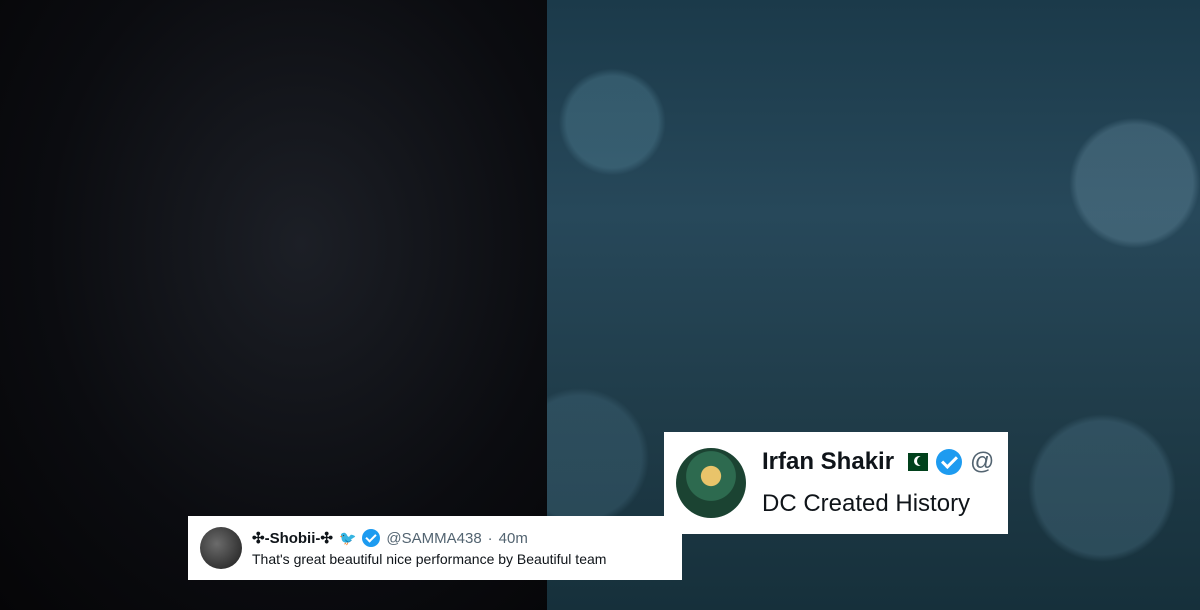 The width and height of the screenshot is (1200, 610). What do you see at coordinates (982, 462) in the screenshot?
I see `user-handle: @` at bounding box center [982, 462].